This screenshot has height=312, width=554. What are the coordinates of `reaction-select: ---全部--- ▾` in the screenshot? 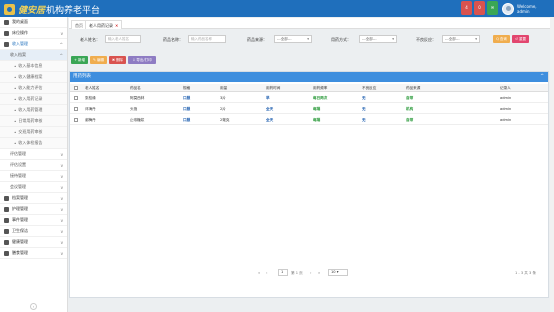 It's located at (461, 39).